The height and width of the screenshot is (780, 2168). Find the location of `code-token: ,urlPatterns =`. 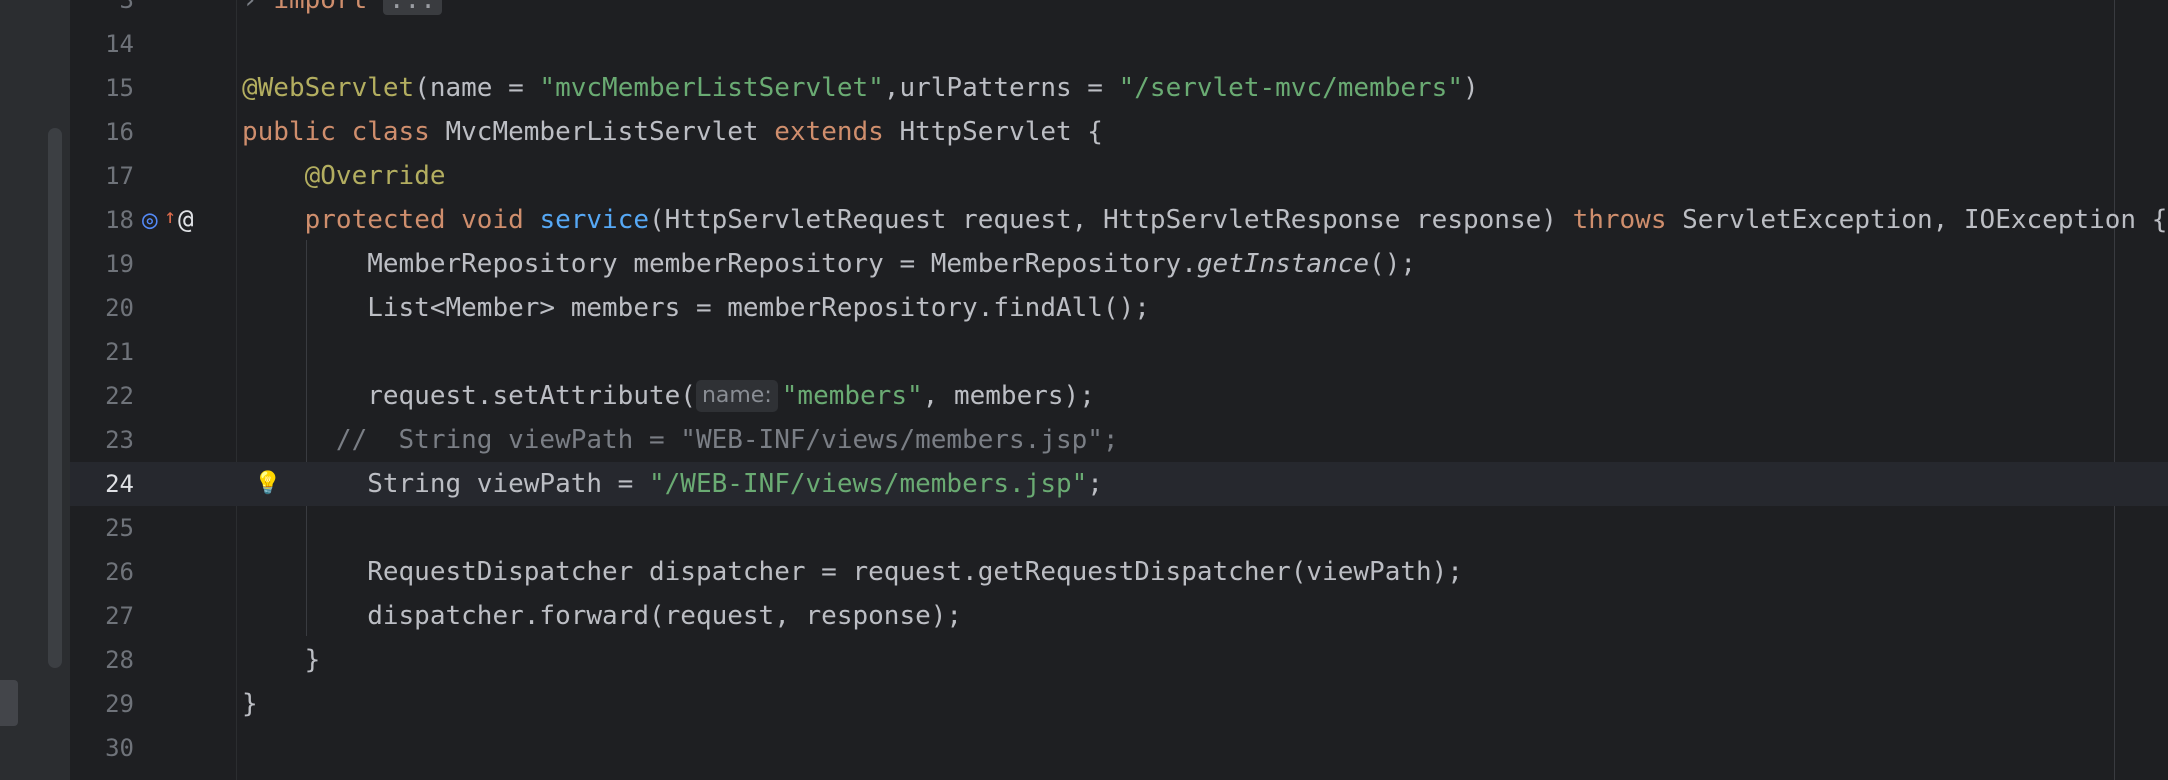

code-token: ,urlPatterns = is located at coordinates (1001, 88).